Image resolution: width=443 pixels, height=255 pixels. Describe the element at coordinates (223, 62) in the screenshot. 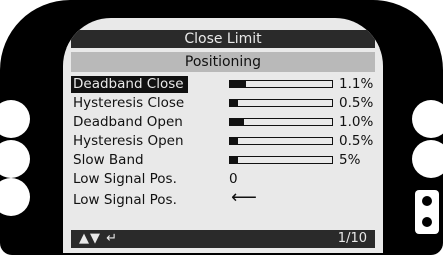

I see `page-subtitle: Positioning` at that location.